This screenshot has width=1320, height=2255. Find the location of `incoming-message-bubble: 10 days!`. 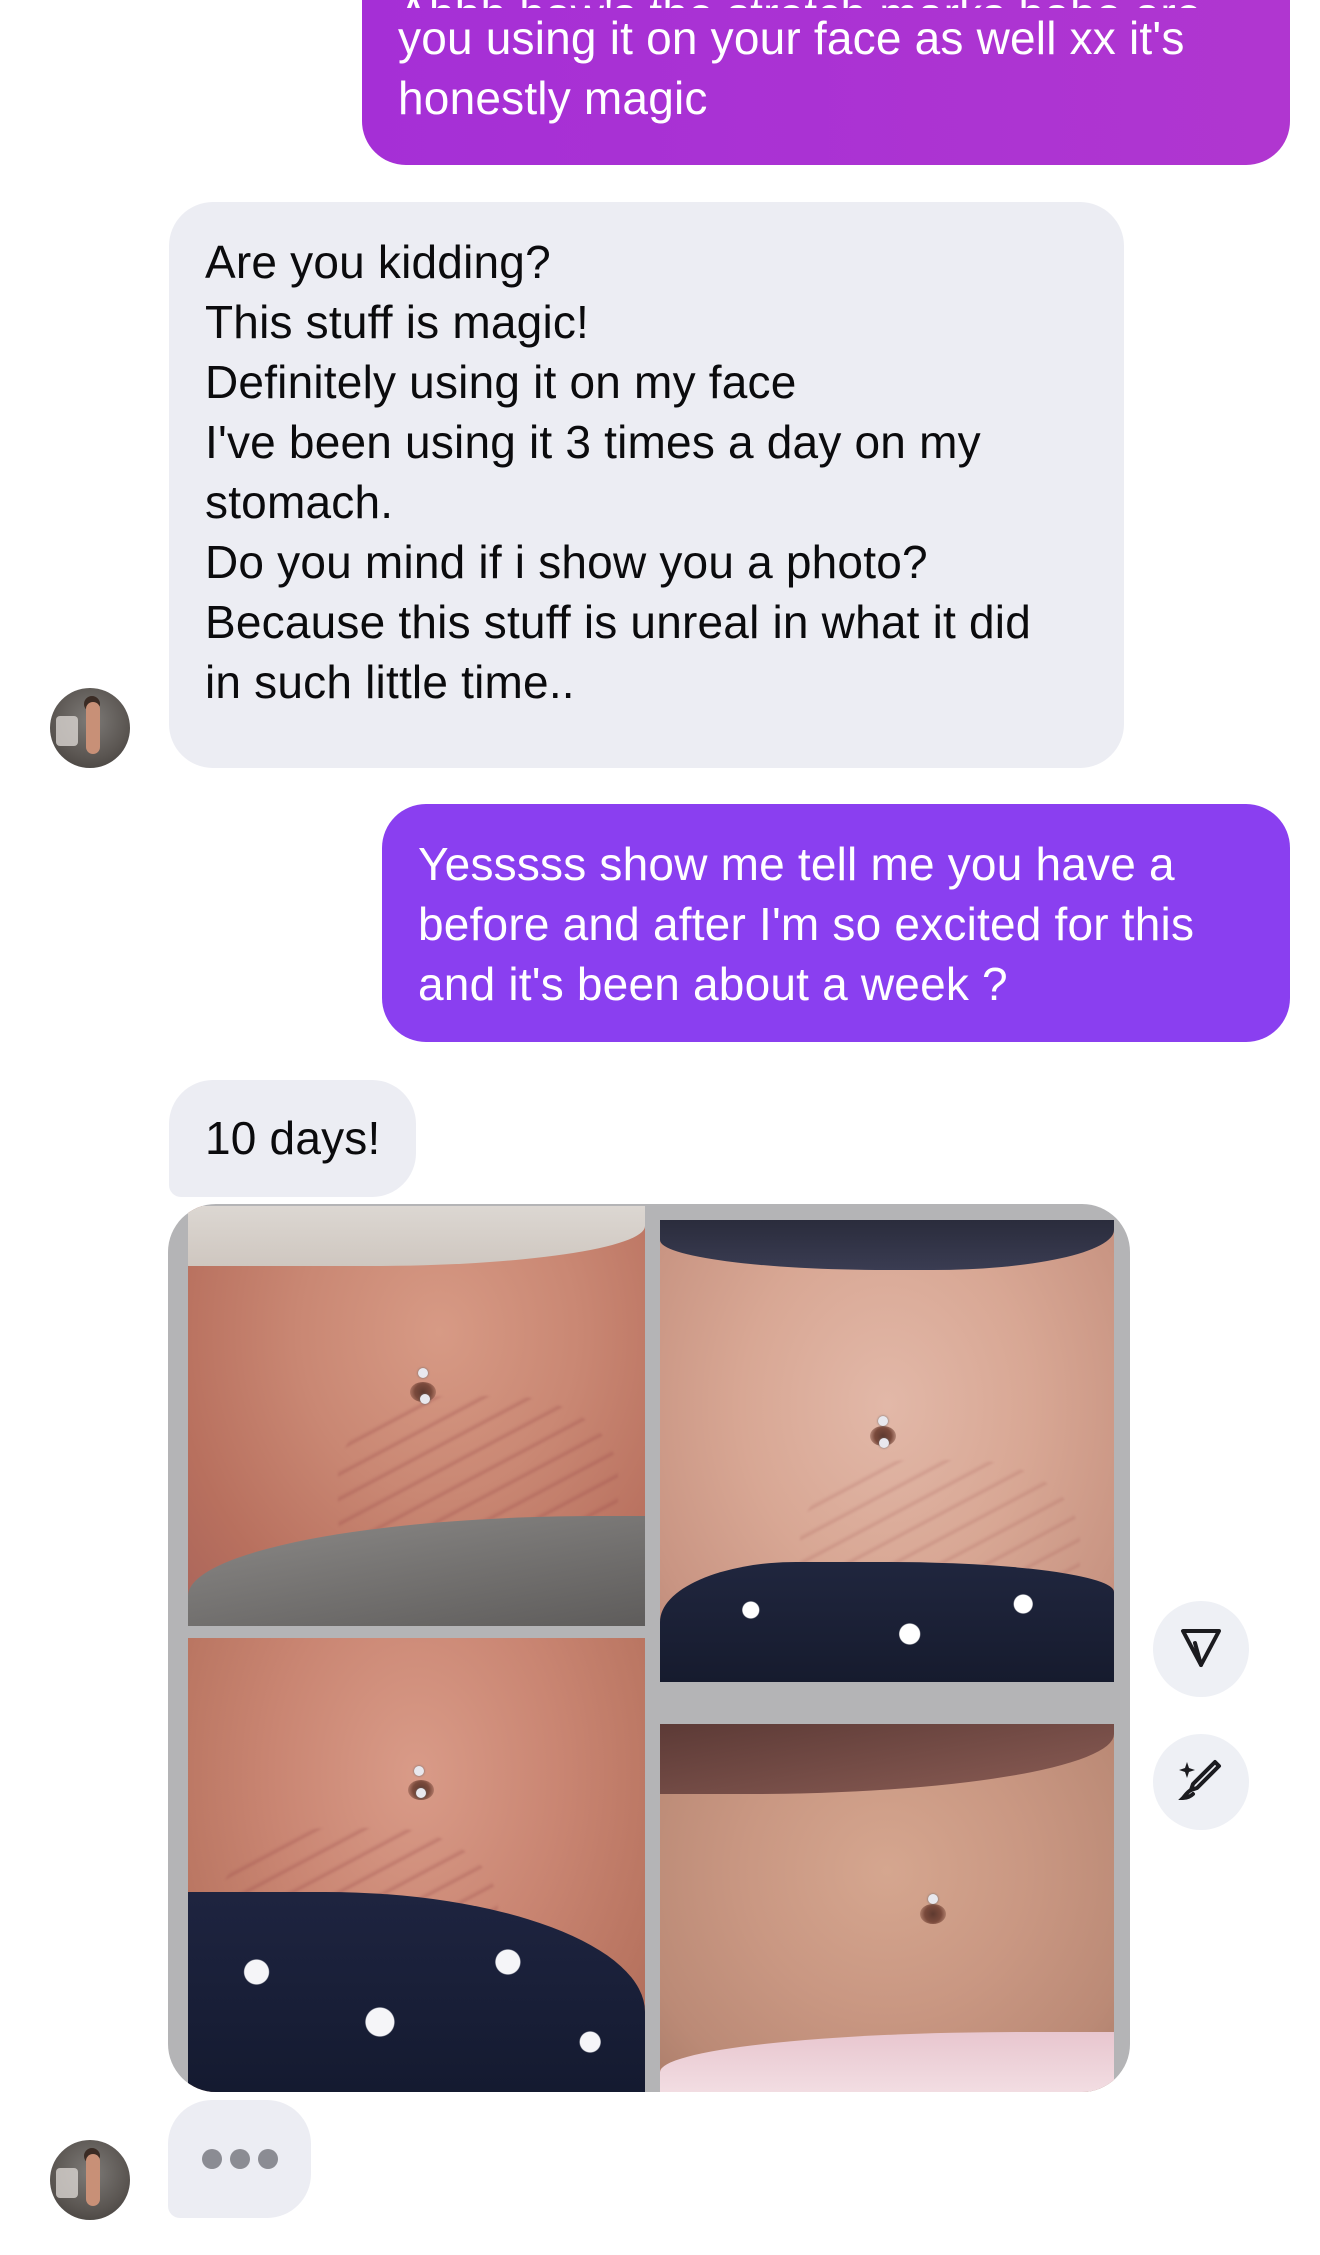

incoming-message-bubble: 10 days! is located at coordinates (292, 1138).